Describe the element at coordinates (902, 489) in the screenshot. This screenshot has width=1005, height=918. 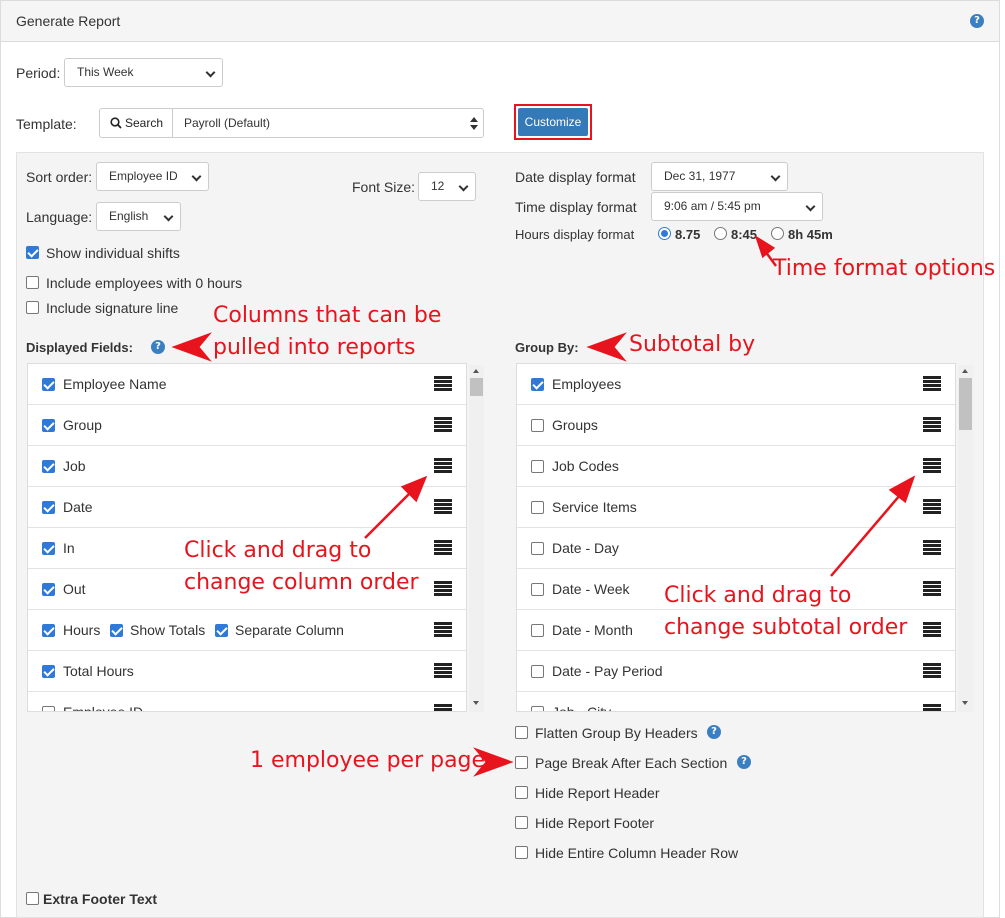
I see `arrow-subtotal-drag` at that location.